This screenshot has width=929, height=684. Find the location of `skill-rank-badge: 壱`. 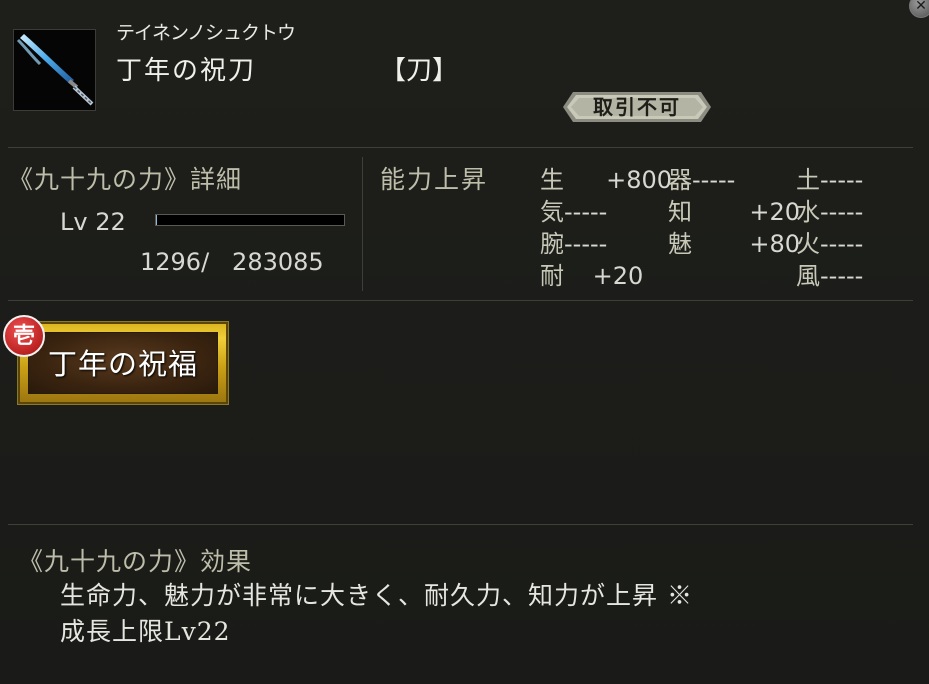

skill-rank-badge: 壱 is located at coordinates (24, 336).